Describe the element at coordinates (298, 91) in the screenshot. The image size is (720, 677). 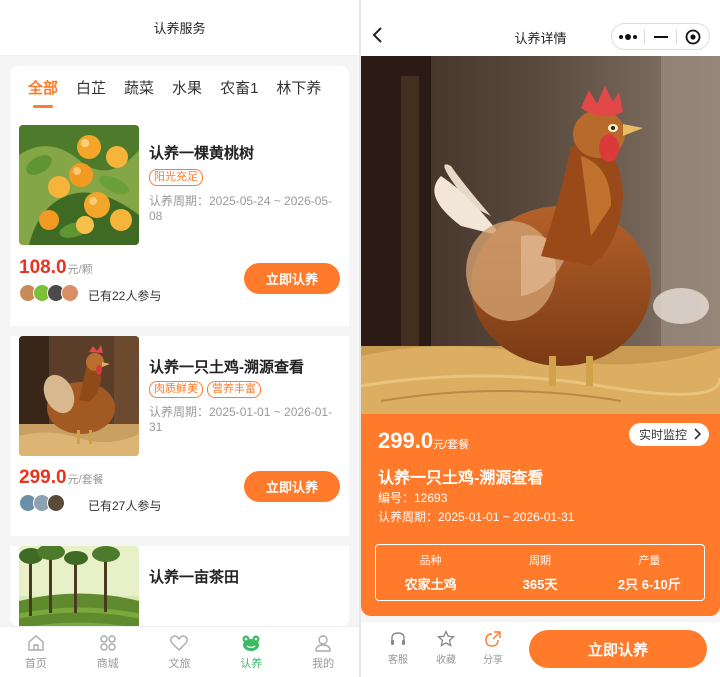
I see `tab-forest: 林下养` at that location.